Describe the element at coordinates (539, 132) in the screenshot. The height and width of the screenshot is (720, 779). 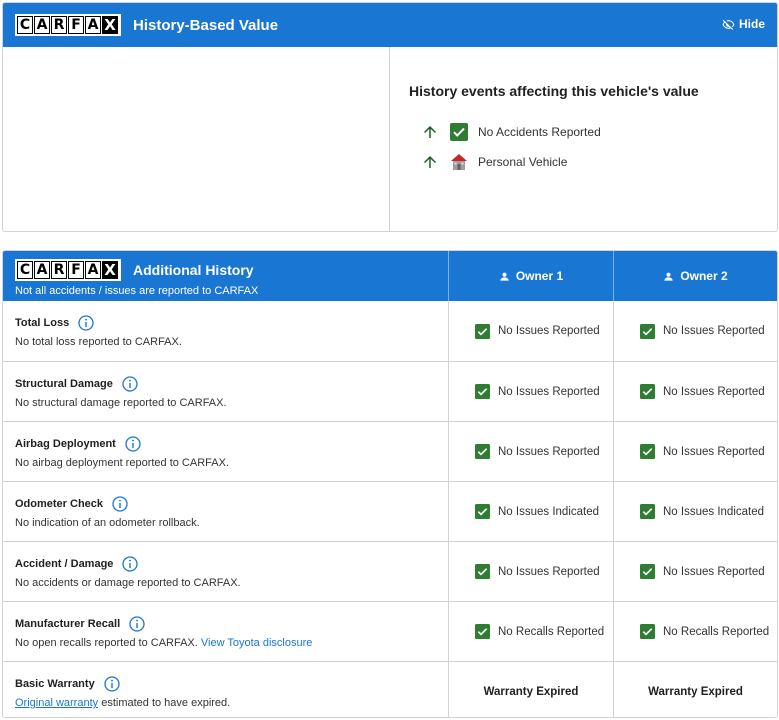
I see `event-label: No Accidents Reported` at that location.